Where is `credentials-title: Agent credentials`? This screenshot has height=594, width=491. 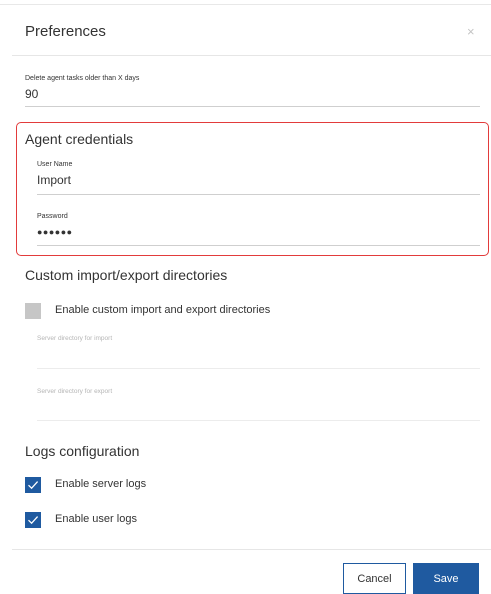 credentials-title: Agent credentials is located at coordinates (79, 139).